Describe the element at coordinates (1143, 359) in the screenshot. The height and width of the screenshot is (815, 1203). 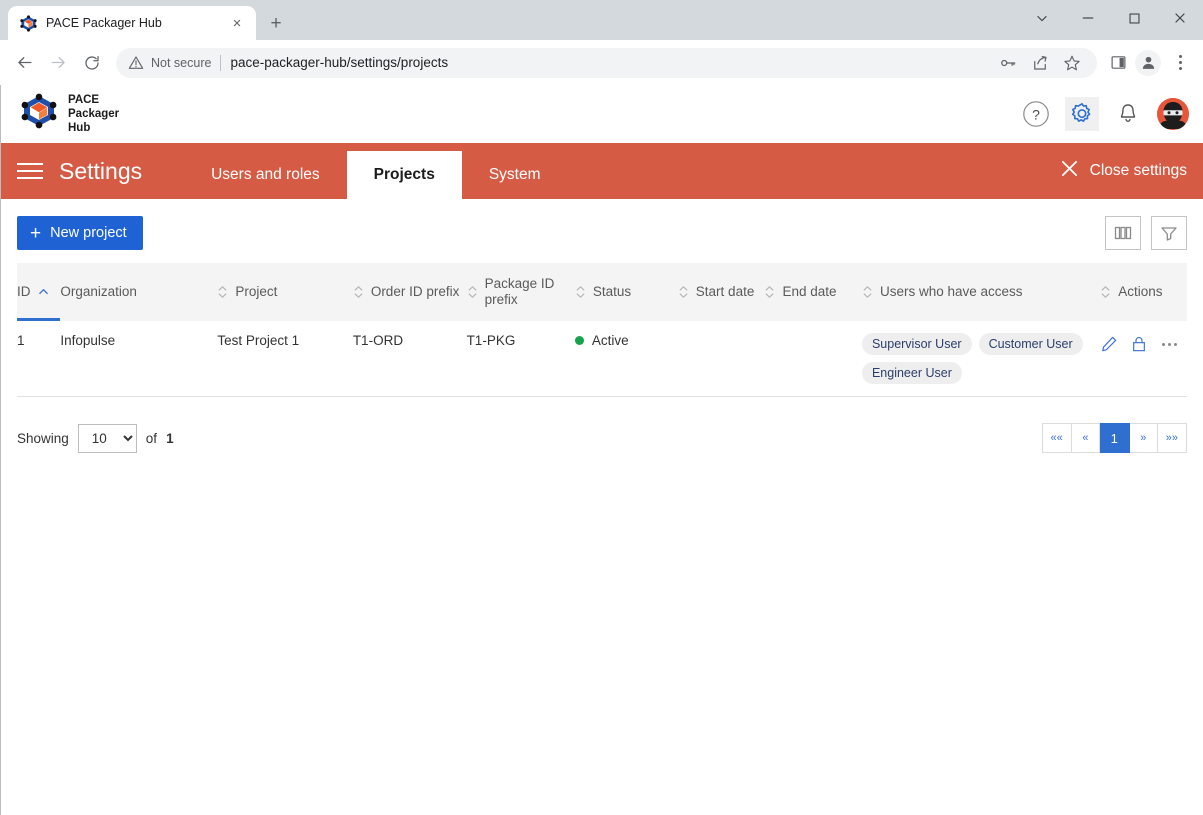
I see `cell-actions` at that location.